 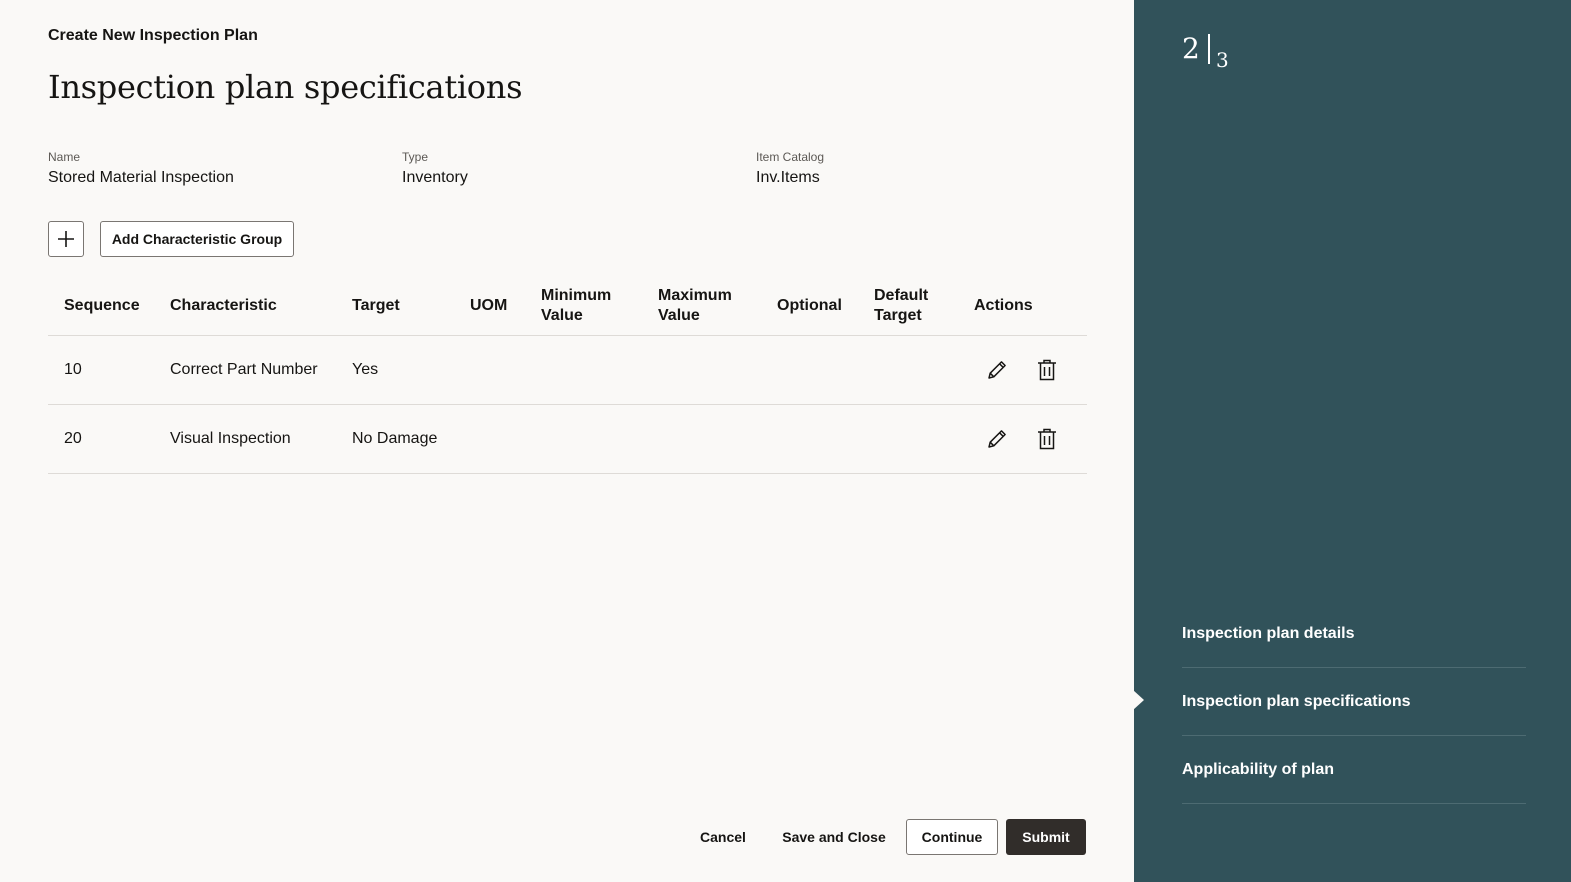 I want to click on column-header-target: Target, so click(x=376, y=306).